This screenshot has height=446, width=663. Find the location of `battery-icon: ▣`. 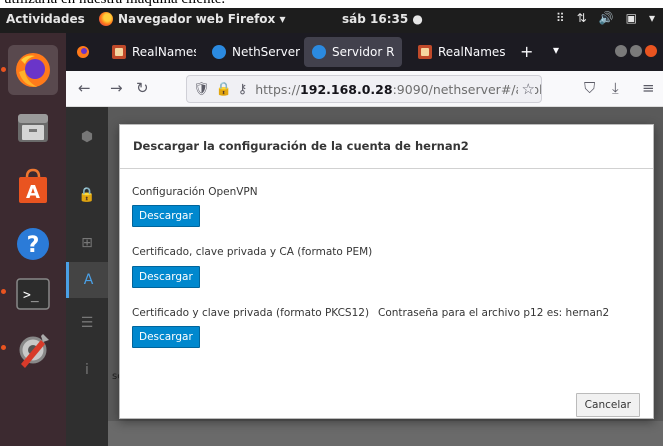

battery-icon: ▣ is located at coordinates (631, 18).